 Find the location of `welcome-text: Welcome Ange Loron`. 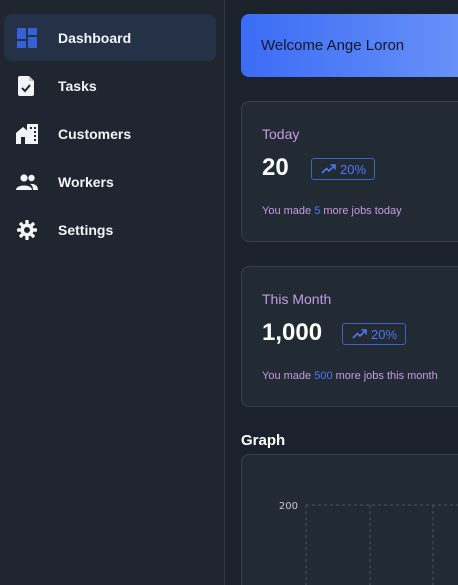

welcome-text: Welcome Ange Loron is located at coordinates (333, 45).